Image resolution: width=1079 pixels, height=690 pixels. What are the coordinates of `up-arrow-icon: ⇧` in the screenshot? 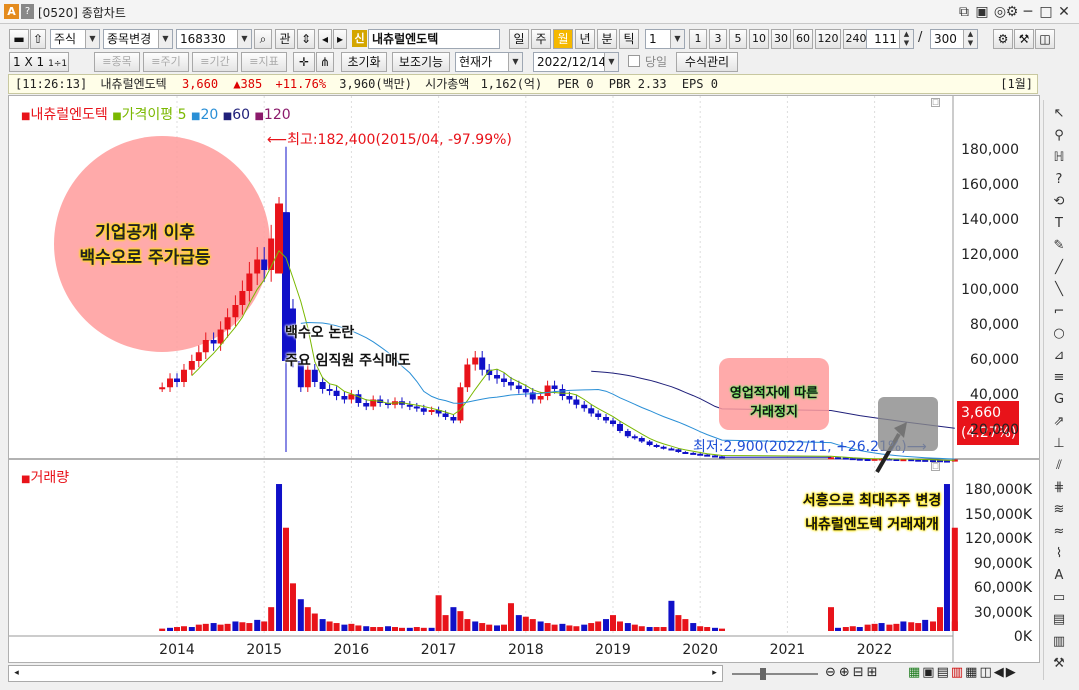 It's located at (38, 39).